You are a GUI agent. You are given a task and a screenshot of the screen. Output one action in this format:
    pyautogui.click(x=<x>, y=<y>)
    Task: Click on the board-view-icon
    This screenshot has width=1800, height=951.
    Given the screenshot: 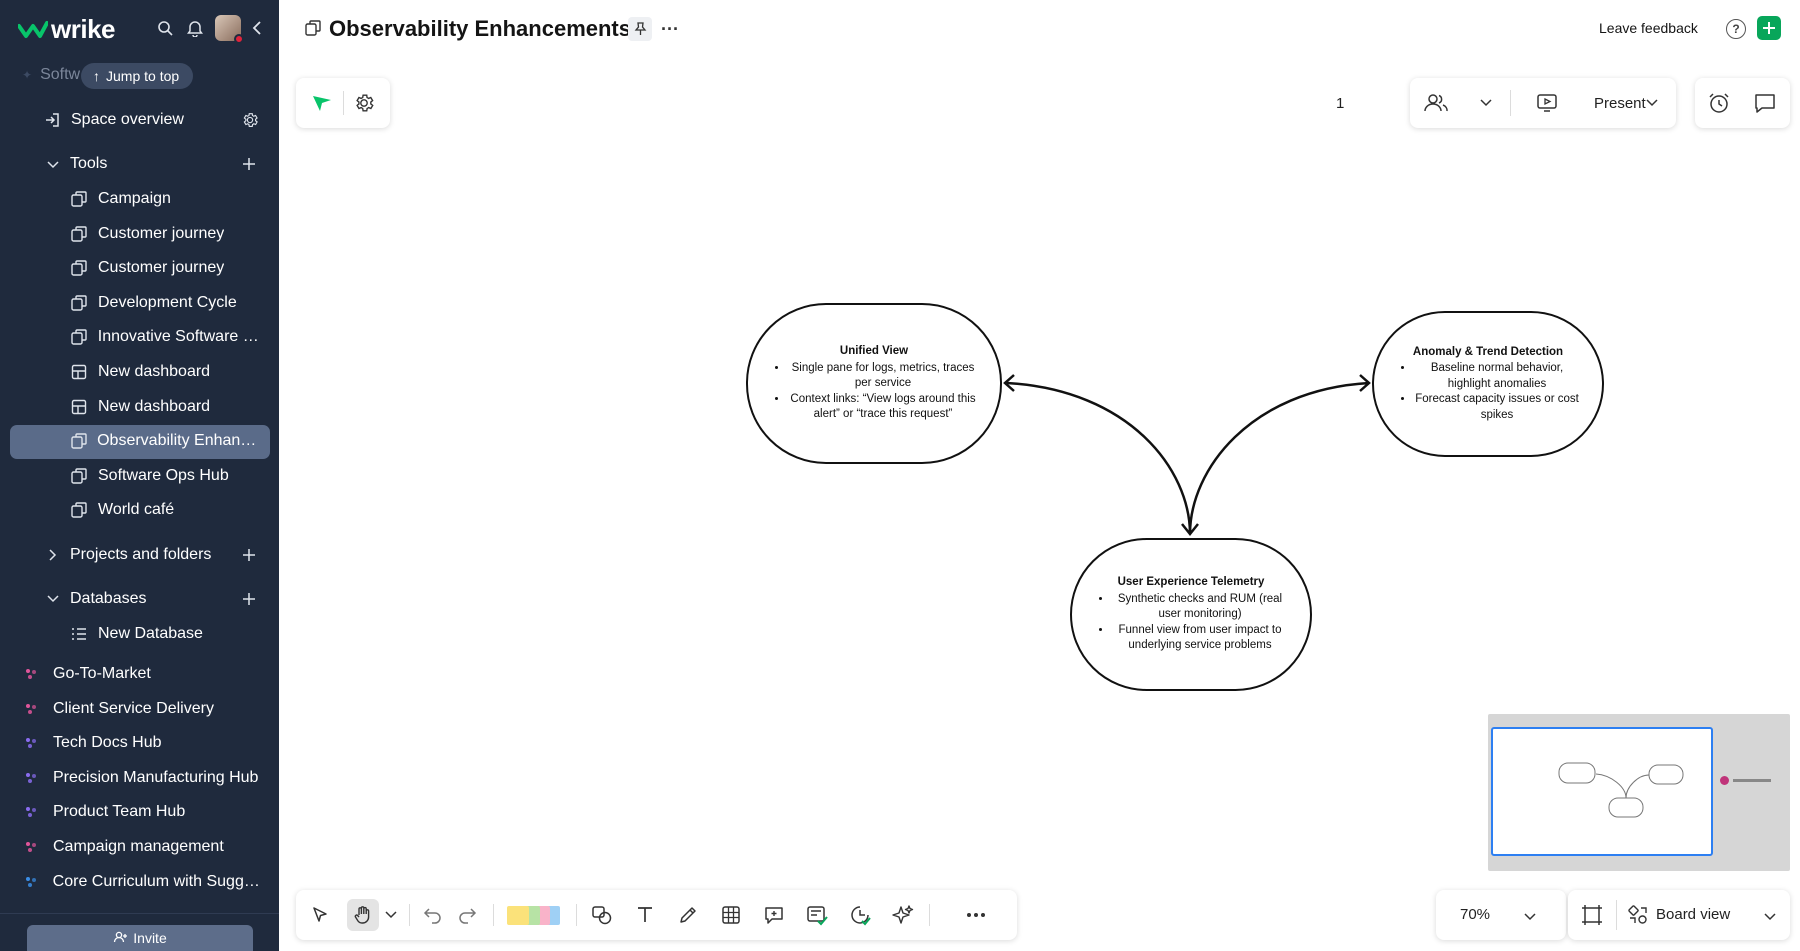 What is the action you would take?
    pyautogui.click(x=1638, y=917)
    